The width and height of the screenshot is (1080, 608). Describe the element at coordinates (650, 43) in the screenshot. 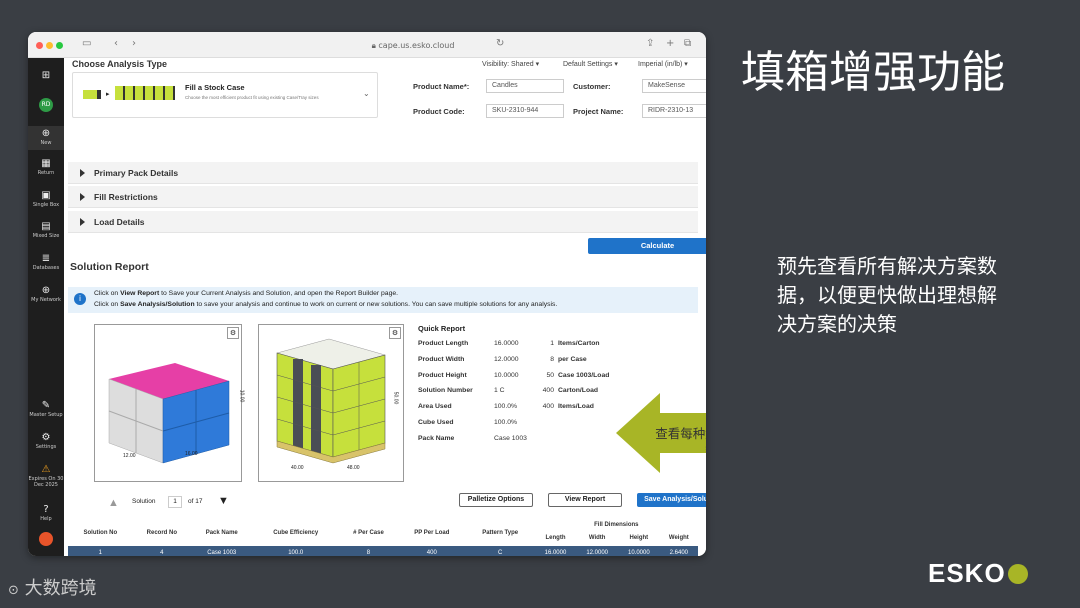

I see `share-icon: ⇪` at that location.